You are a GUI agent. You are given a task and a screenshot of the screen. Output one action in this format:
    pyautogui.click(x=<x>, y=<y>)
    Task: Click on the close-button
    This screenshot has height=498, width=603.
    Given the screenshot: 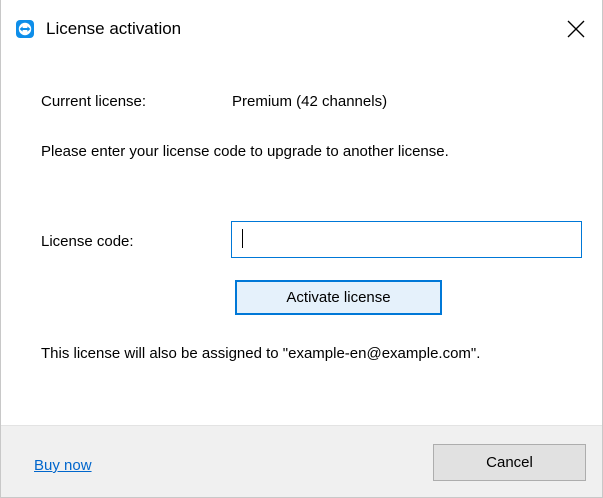 What is the action you would take?
    pyautogui.click(x=576, y=29)
    